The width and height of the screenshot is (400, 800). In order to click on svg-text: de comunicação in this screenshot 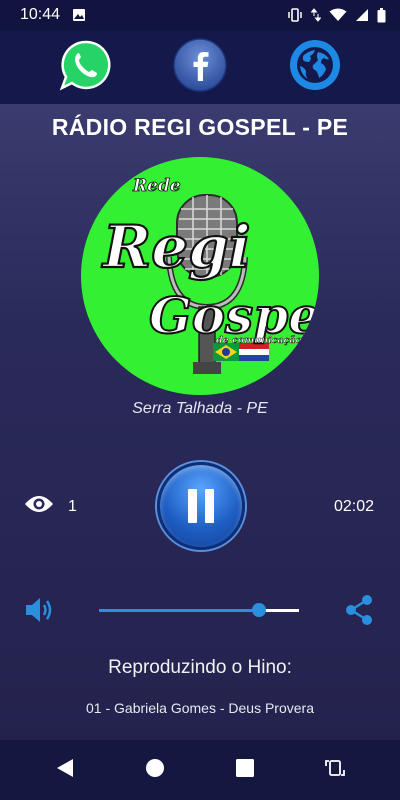, I will do `click(259, 340)`.